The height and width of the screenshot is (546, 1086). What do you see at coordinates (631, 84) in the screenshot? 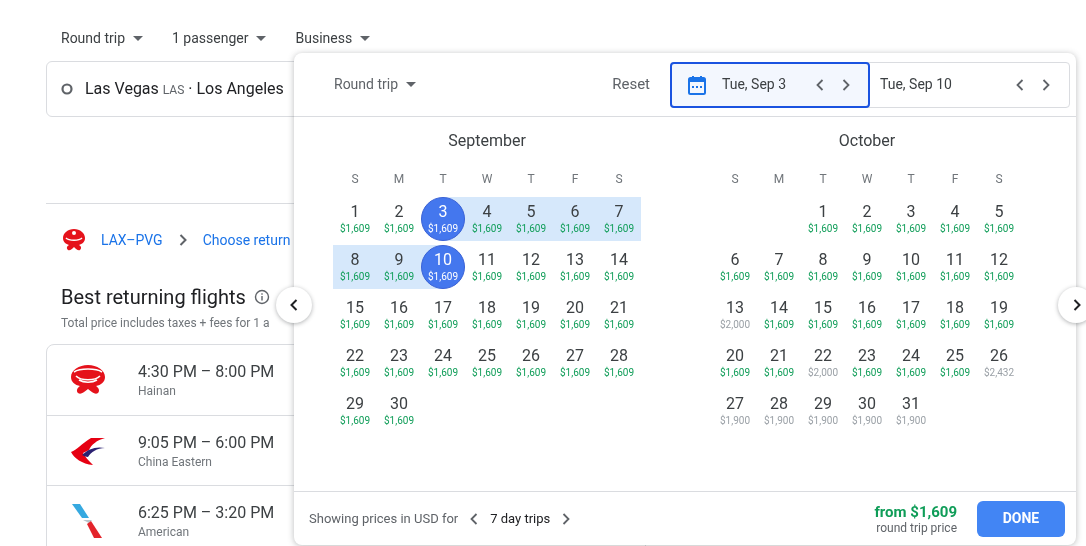
I see `reset-button: Reset` at bounding box center [631, 84].